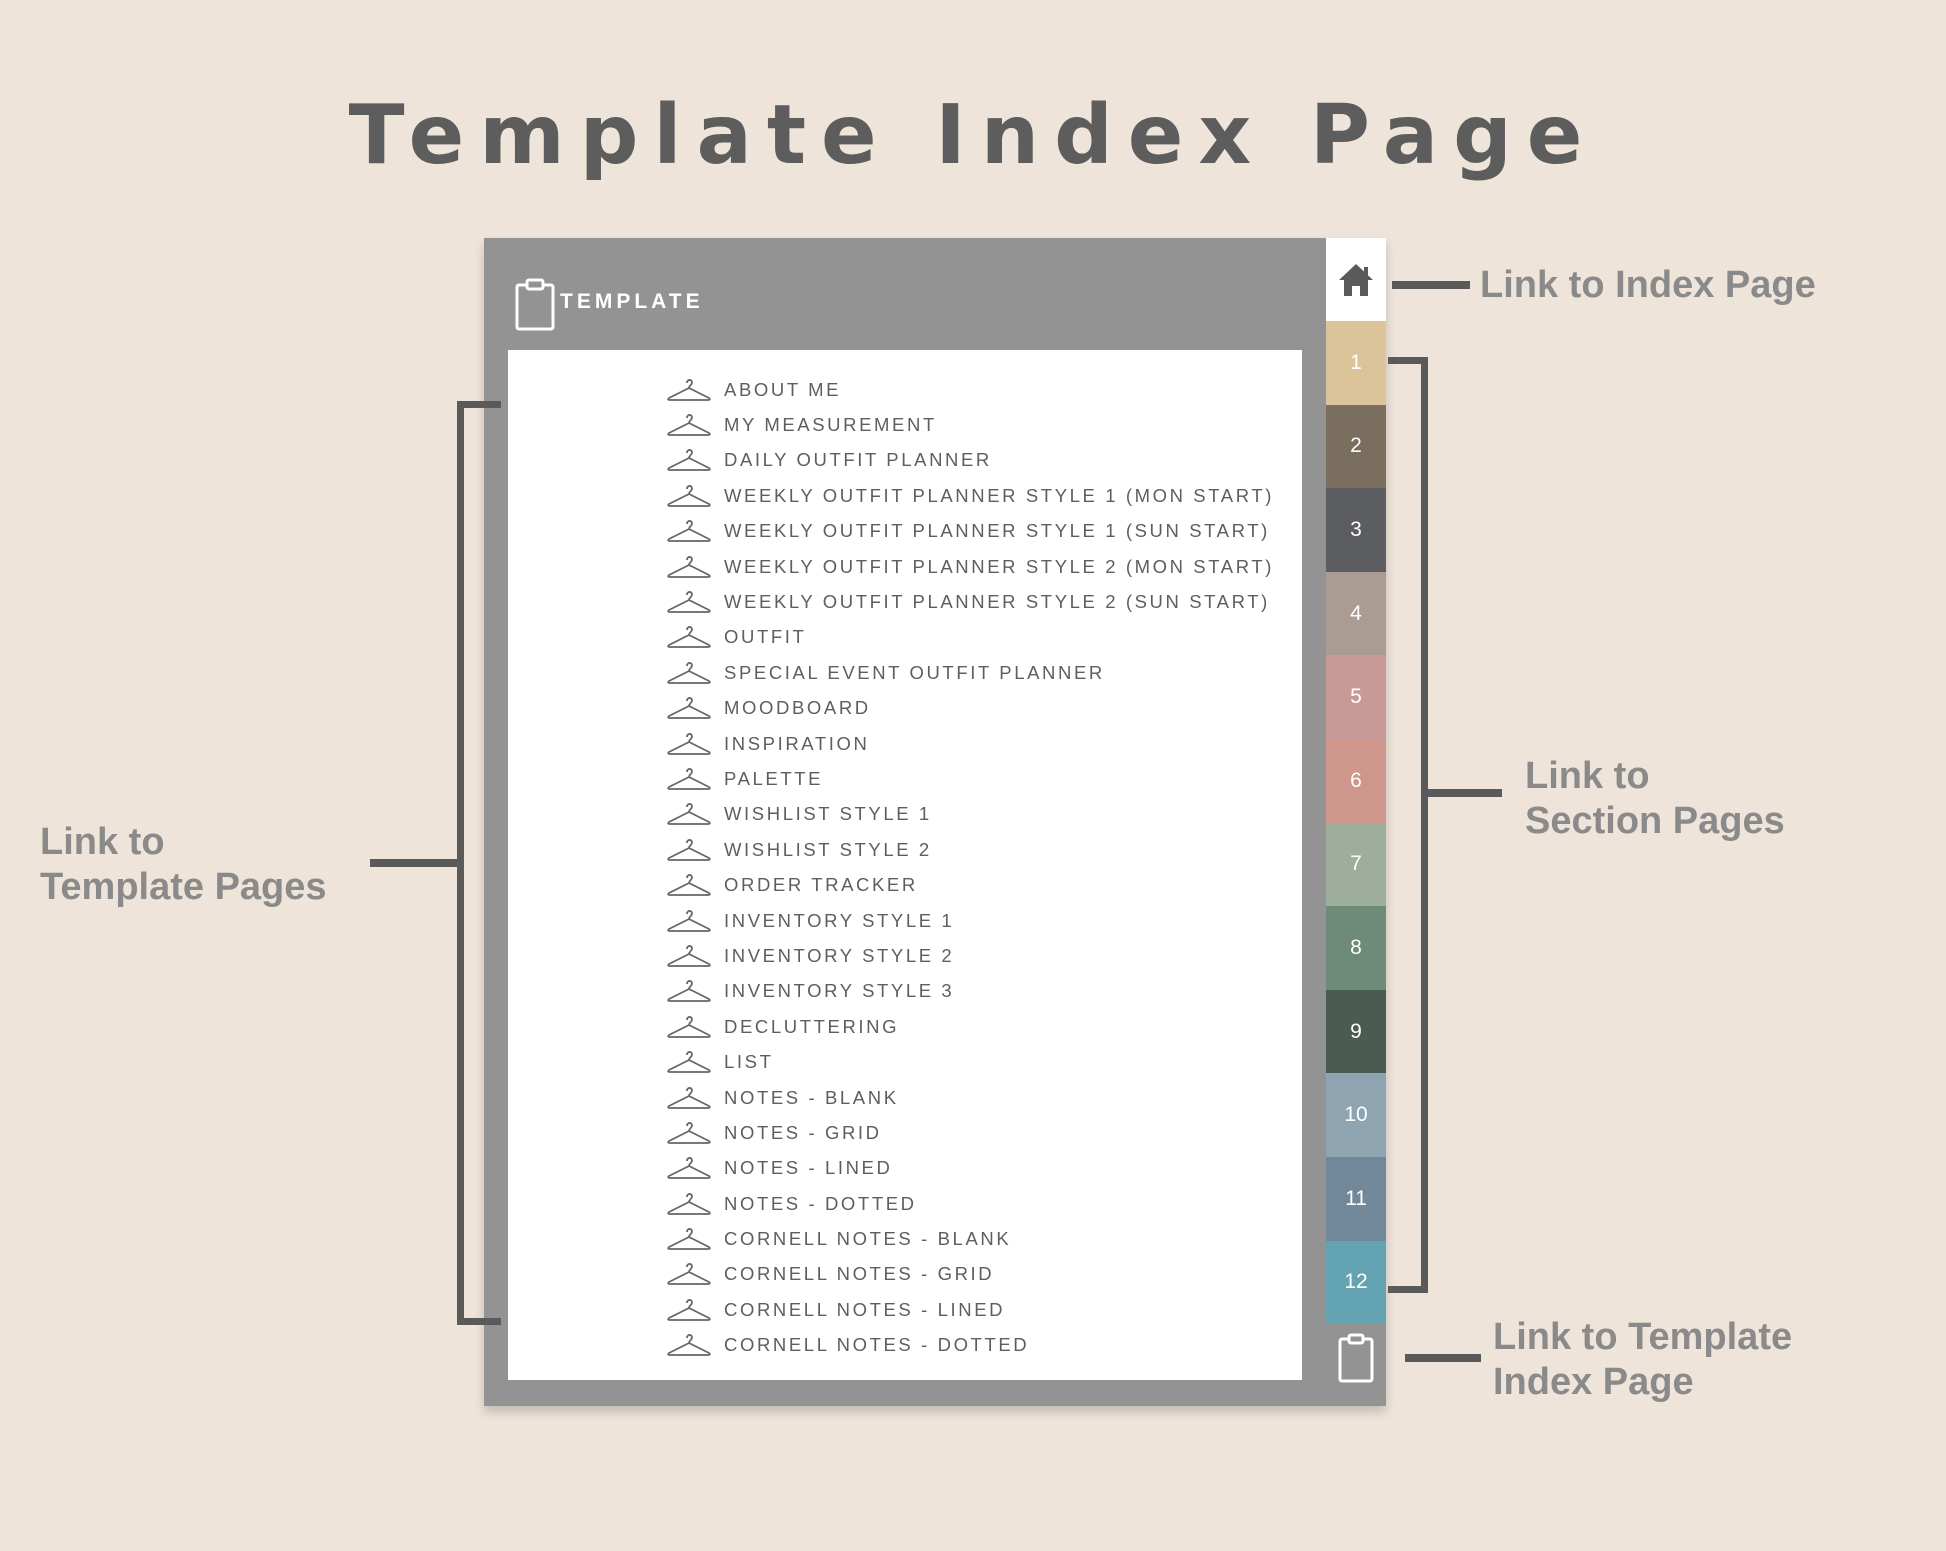 Image resolution: width=1946 pixels, height=1551 pixels. What do you see at coordinates (1356, 948) in the screenshot?
I see `section-tab-8: 8` at bounding box center [1356, 948].